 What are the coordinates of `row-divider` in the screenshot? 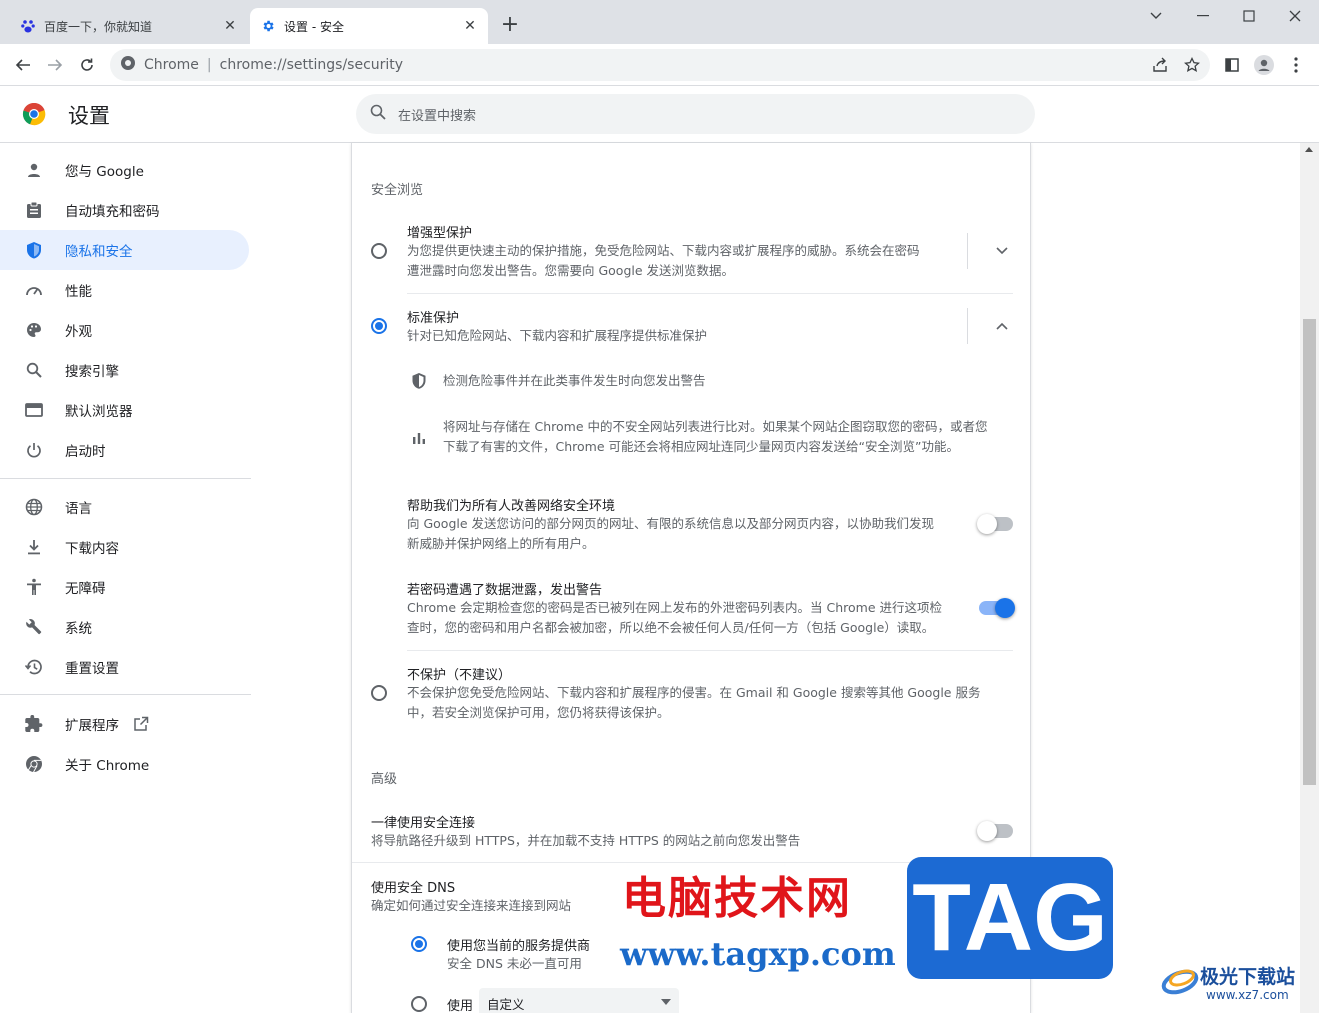 It's located at (710, 650).